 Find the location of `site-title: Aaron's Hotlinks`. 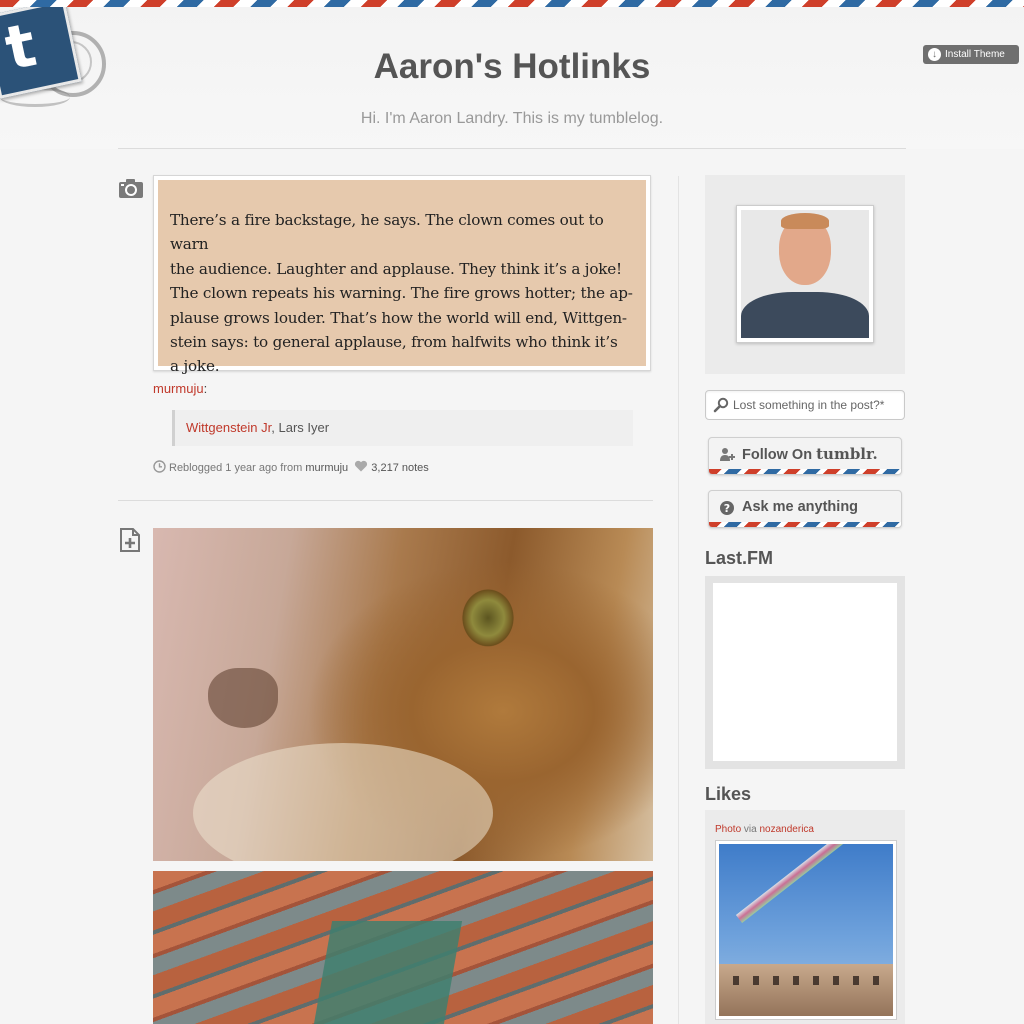

site-title: Aaron's Hotlinks is located at coordinates (512, 67).